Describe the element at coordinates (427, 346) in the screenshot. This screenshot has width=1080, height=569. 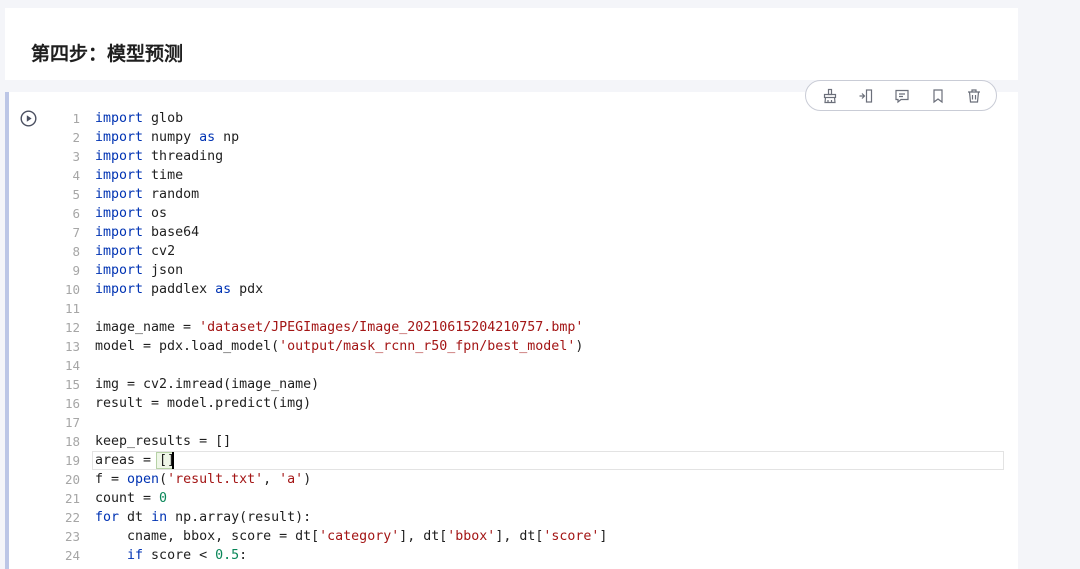
I see `code-token: 'output/mask_rcnn_r50_fpn/best_model'` at that location.